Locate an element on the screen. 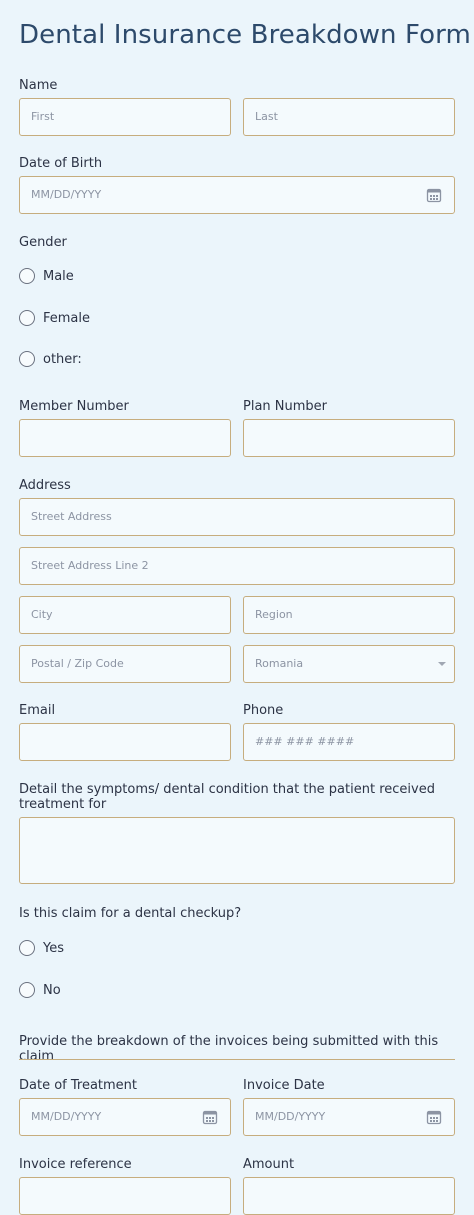 This screenshot has width=474, height=1215. street-address-placeholder: Street Address is located at coordinates (71, 516).